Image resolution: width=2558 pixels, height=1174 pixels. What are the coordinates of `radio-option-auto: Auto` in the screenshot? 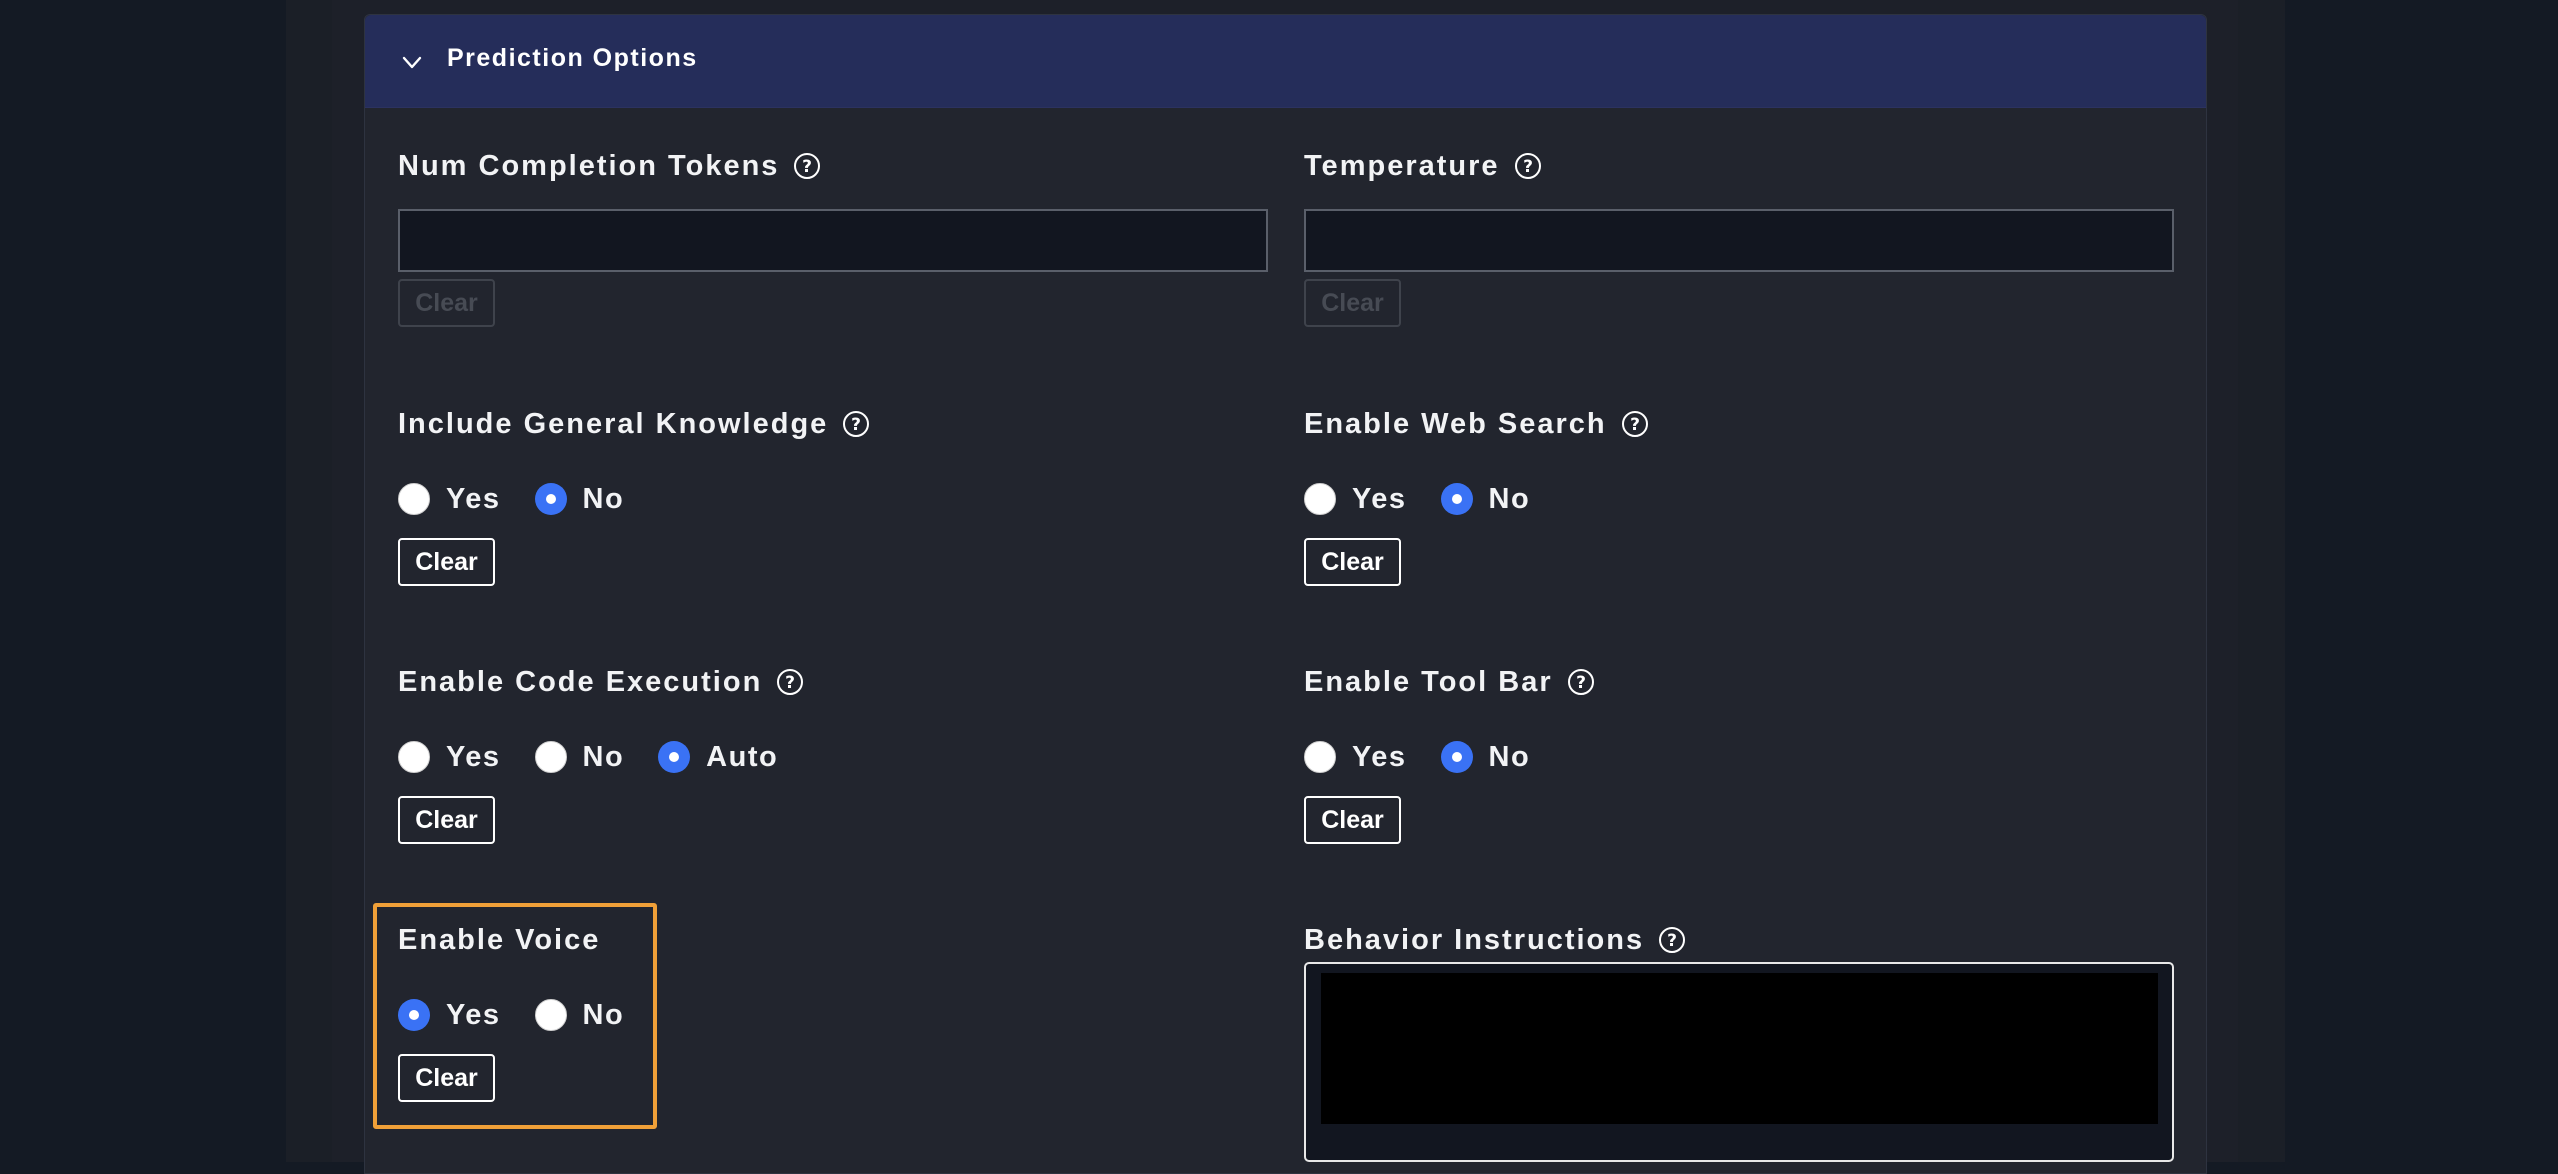 It's located at (718, 757).